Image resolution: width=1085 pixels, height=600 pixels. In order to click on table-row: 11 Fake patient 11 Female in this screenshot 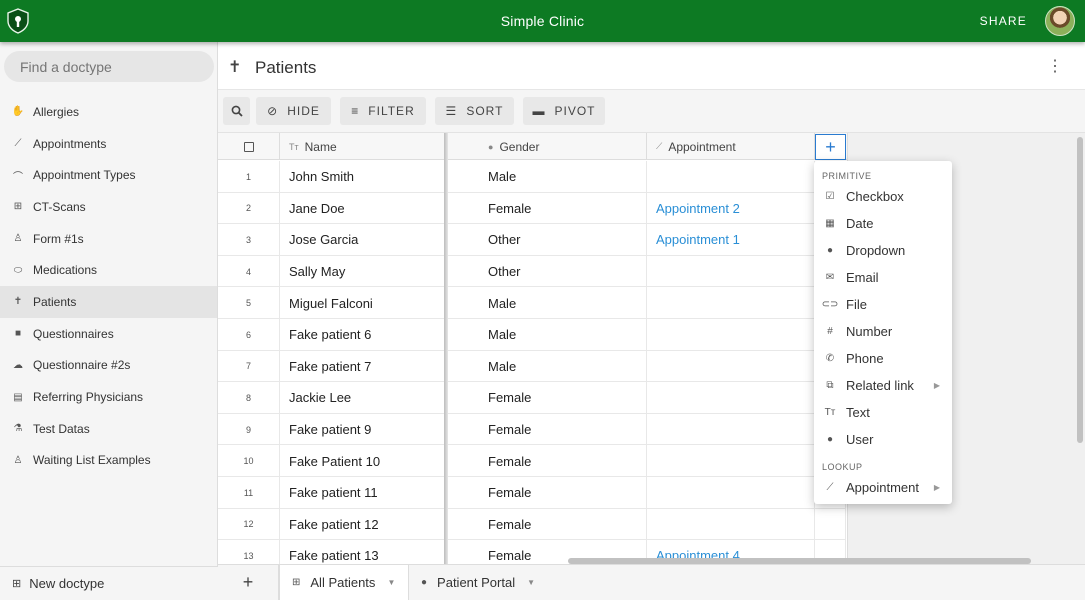, I will do `click(532, 493)`.